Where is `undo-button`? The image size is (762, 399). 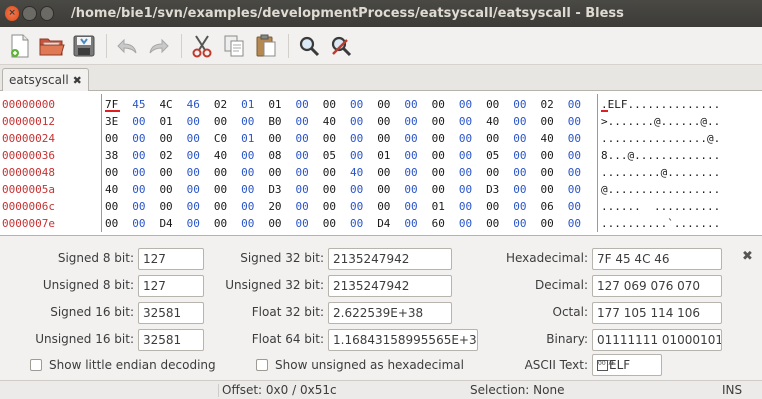 undo-button is located at coordinates (127, 46).